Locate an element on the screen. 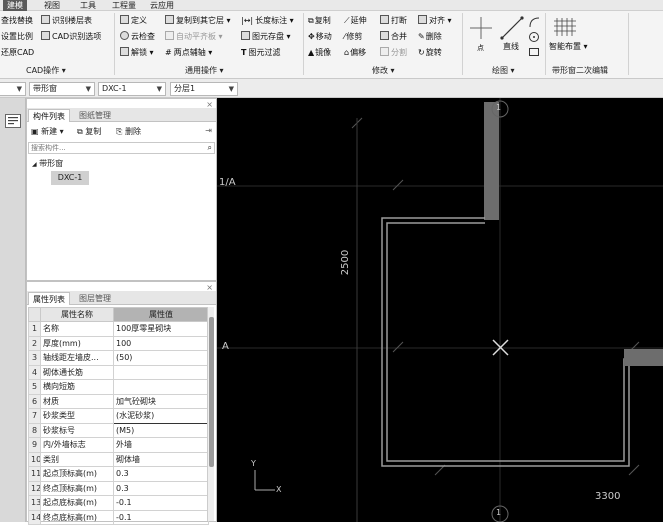  point-tool-button is located at coordinates (481, 28).